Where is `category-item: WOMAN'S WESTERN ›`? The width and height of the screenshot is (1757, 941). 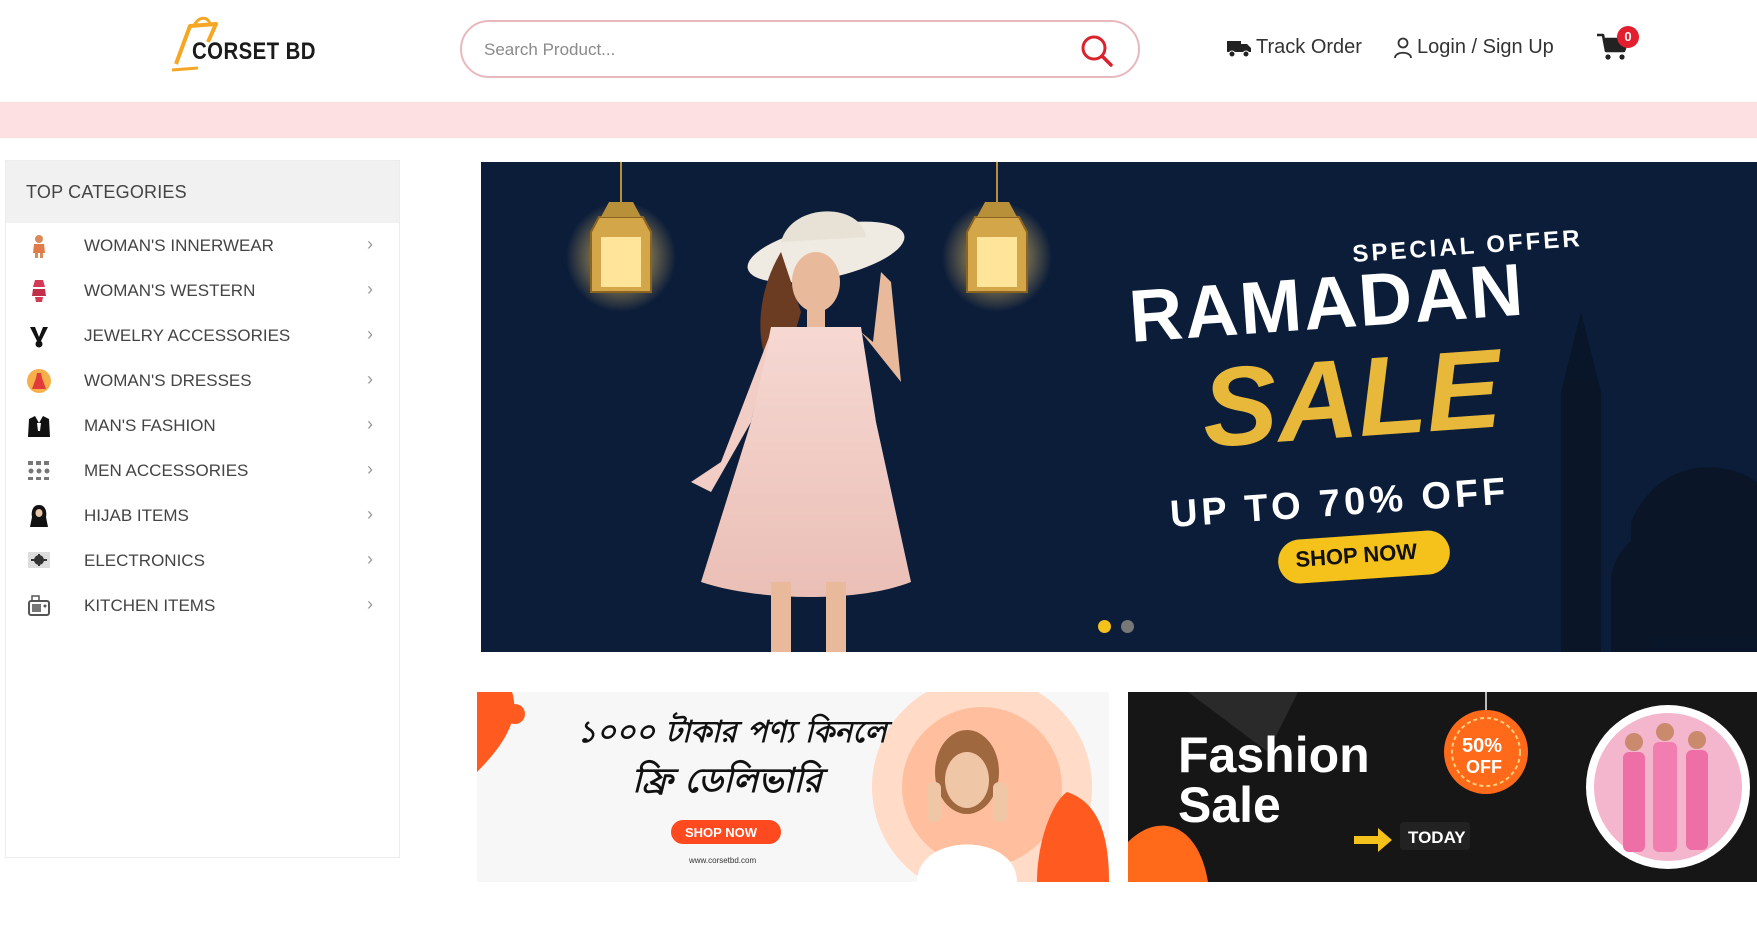
category-item: WOMAN'S WESTERN › is located at coordinates (202, 290).